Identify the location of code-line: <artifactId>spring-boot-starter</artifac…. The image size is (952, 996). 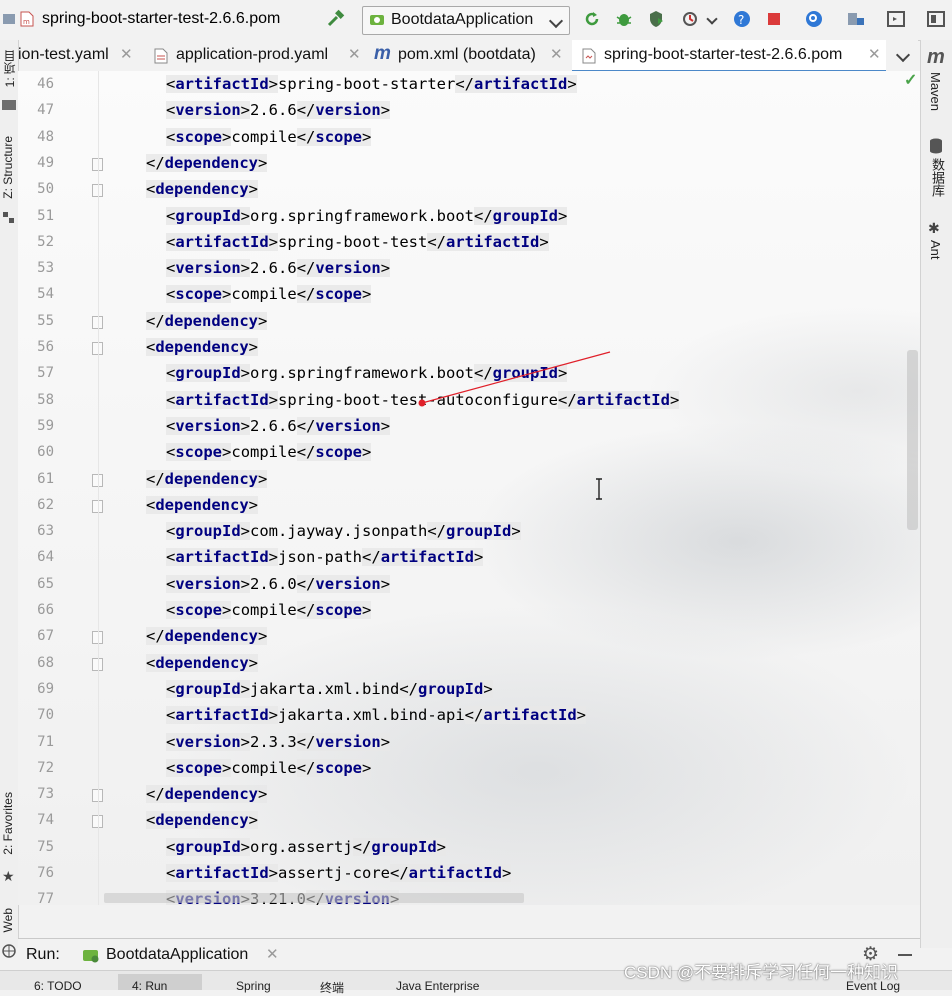
(468, 85).